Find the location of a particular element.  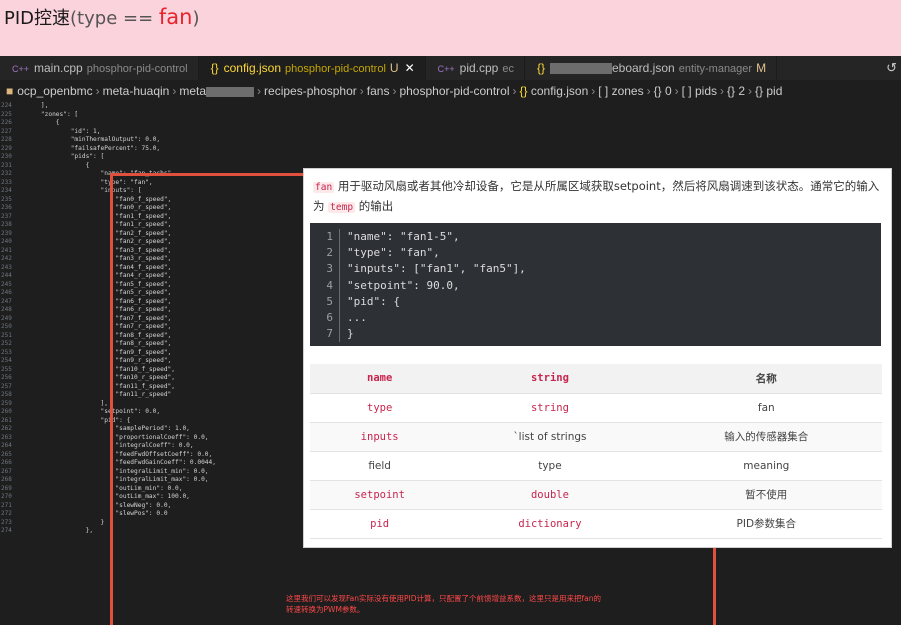

breadcrumb-item: [ ] pids is located at coordinates (699, 91).